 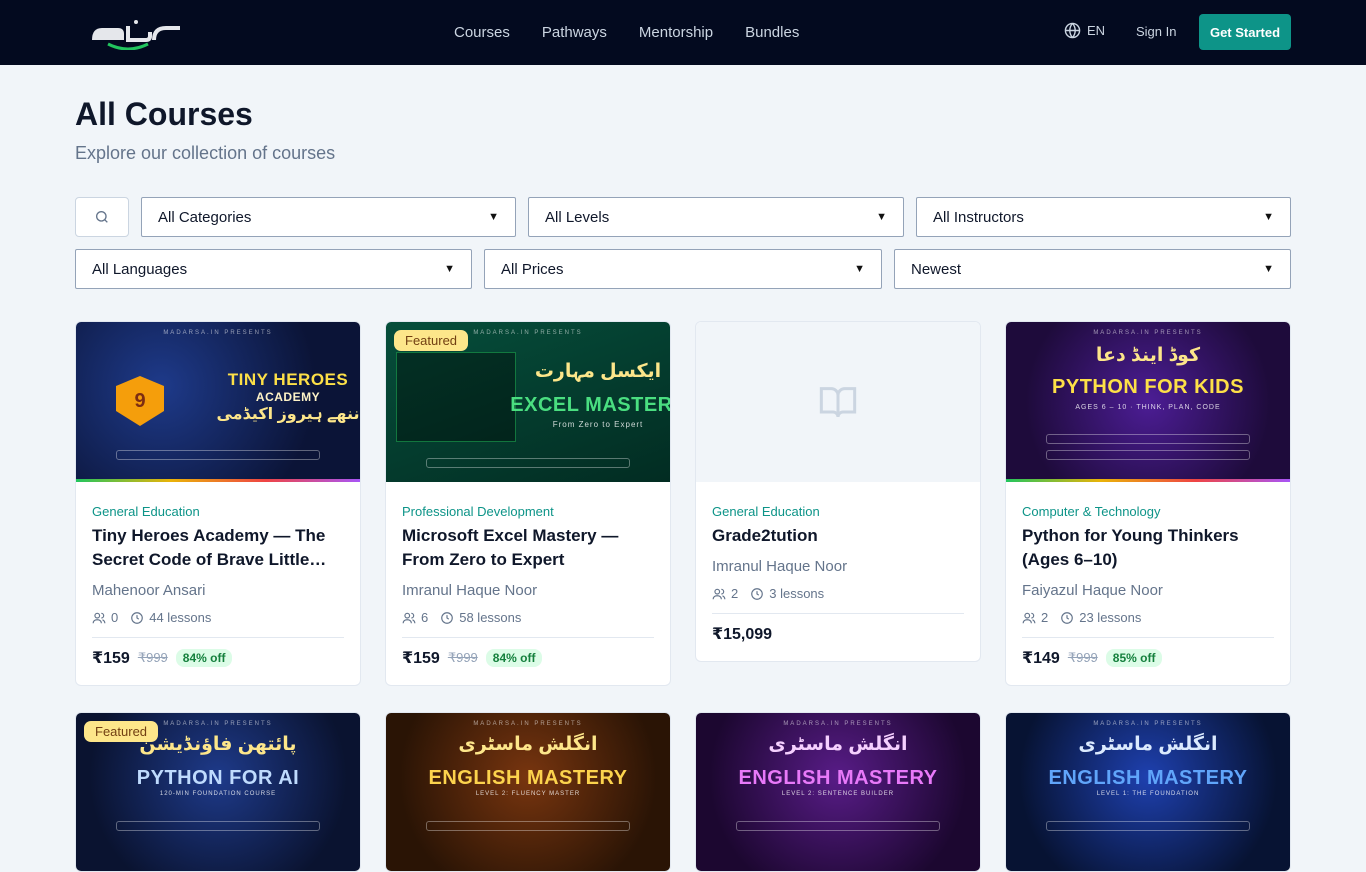 I want to click on course-category: Computer & Technology, so click(x=1091, y=511).